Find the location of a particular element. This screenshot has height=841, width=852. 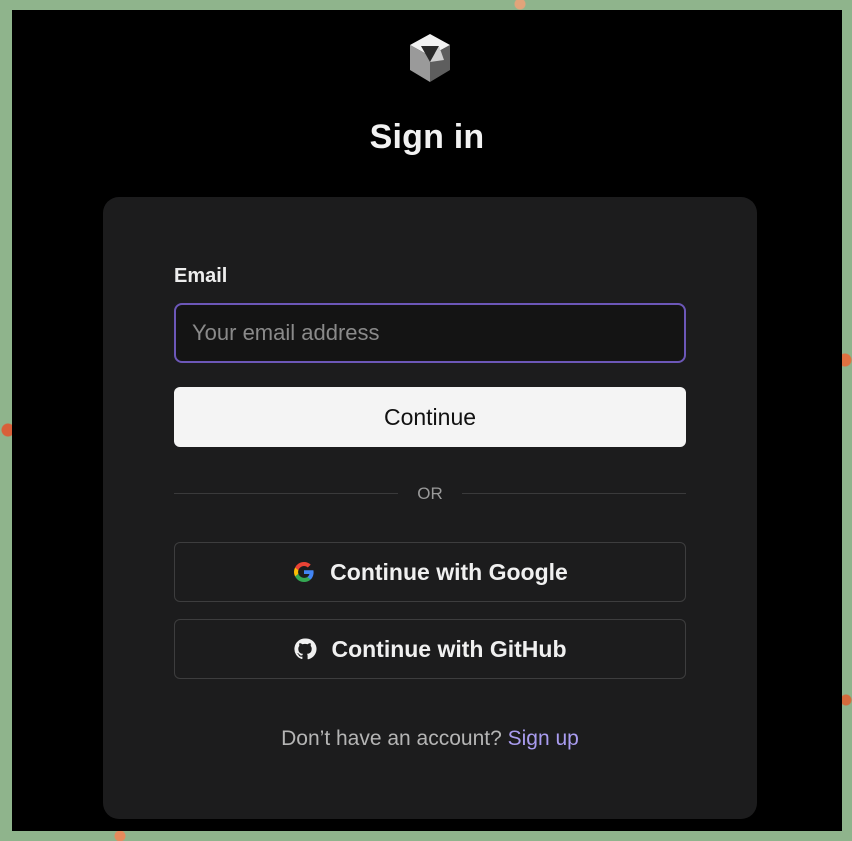

google-signin-button: Continue with Google is located at coordinates (430, 572).